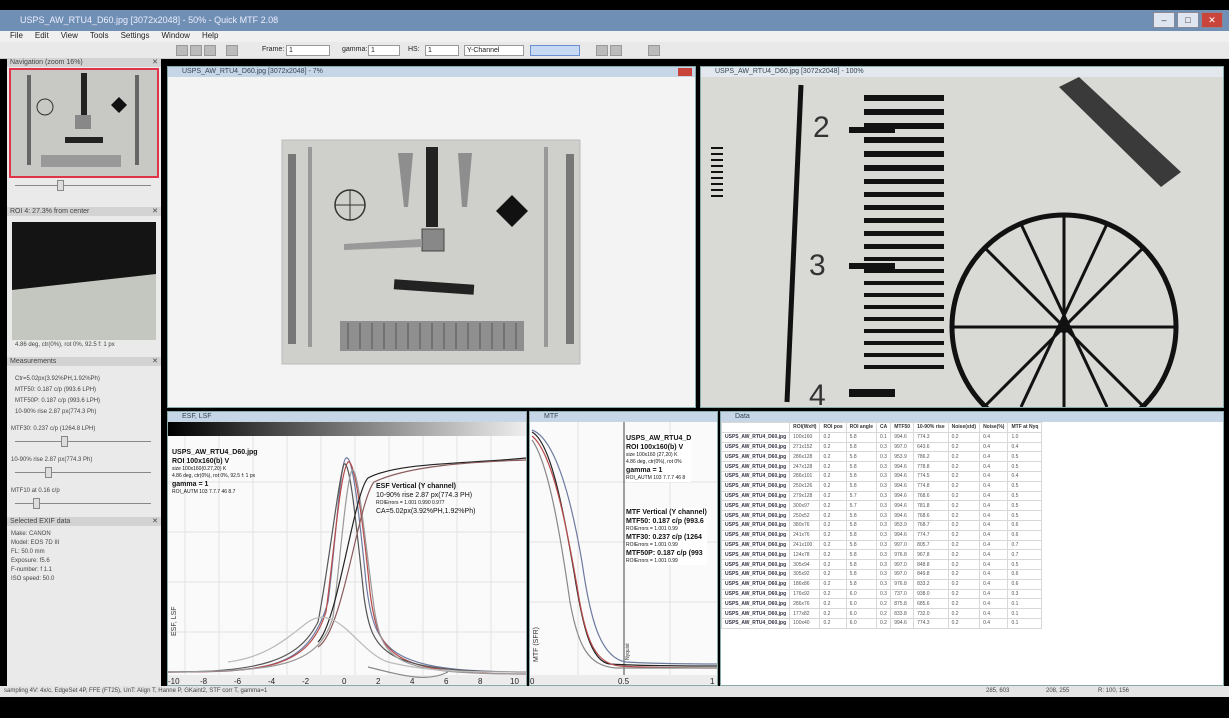 The height and width of the screenshot is (718, 1229). What do you see at coordinates (48, 472) in the screenshot?
I see `rise-slider-thumb` at bounding box center [48, 472].